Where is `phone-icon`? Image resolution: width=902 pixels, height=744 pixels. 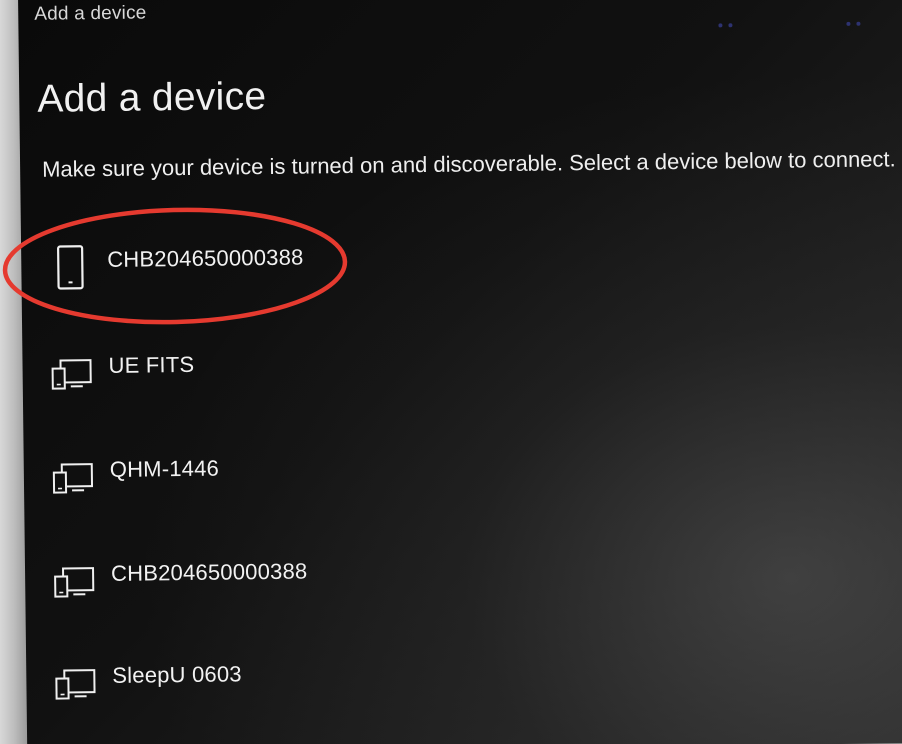 phone-icon is located at coordinates (70, 267).